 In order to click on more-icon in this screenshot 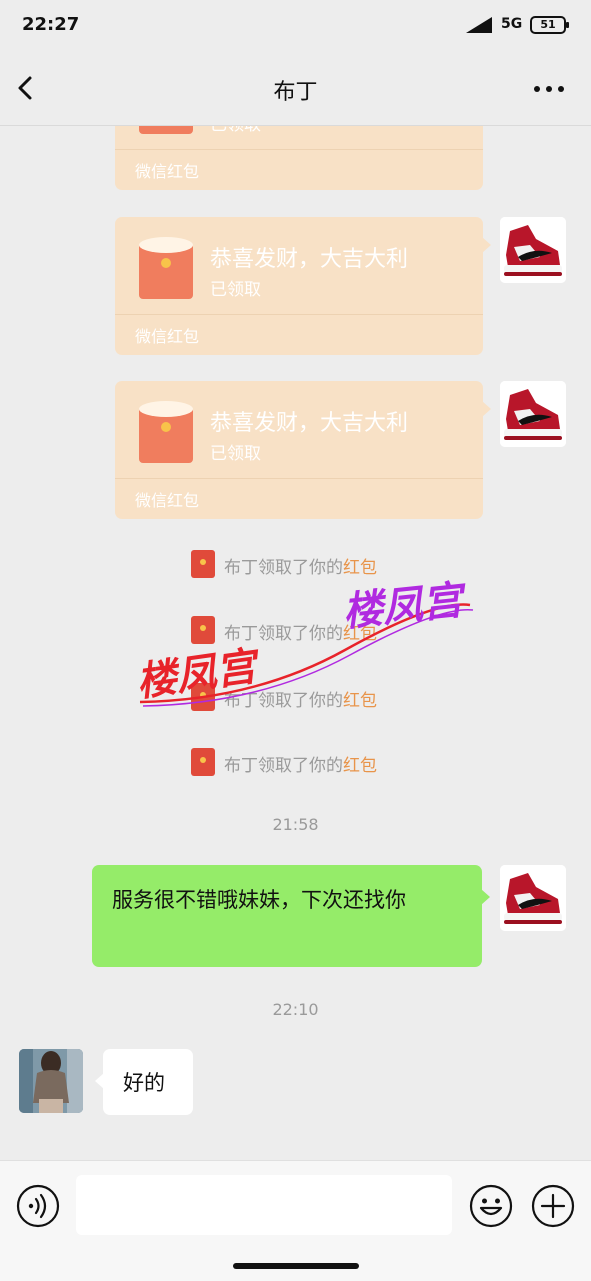, I will do `click(549, 89)`.